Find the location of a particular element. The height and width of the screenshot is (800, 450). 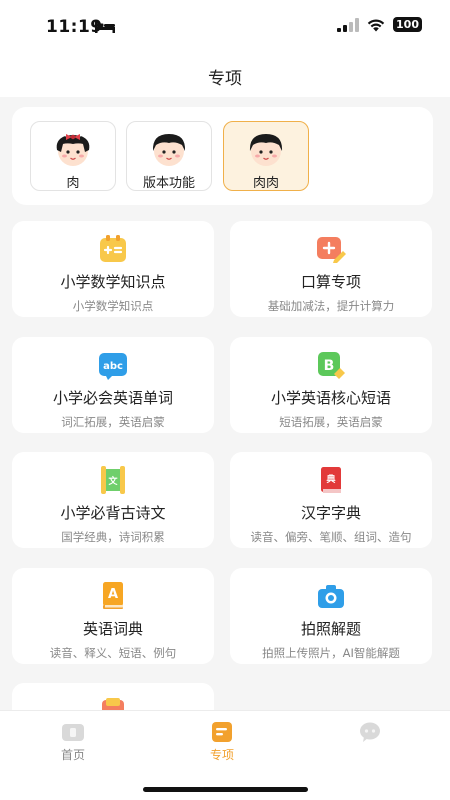

wifi-icon is located at coordinates (376, 24).